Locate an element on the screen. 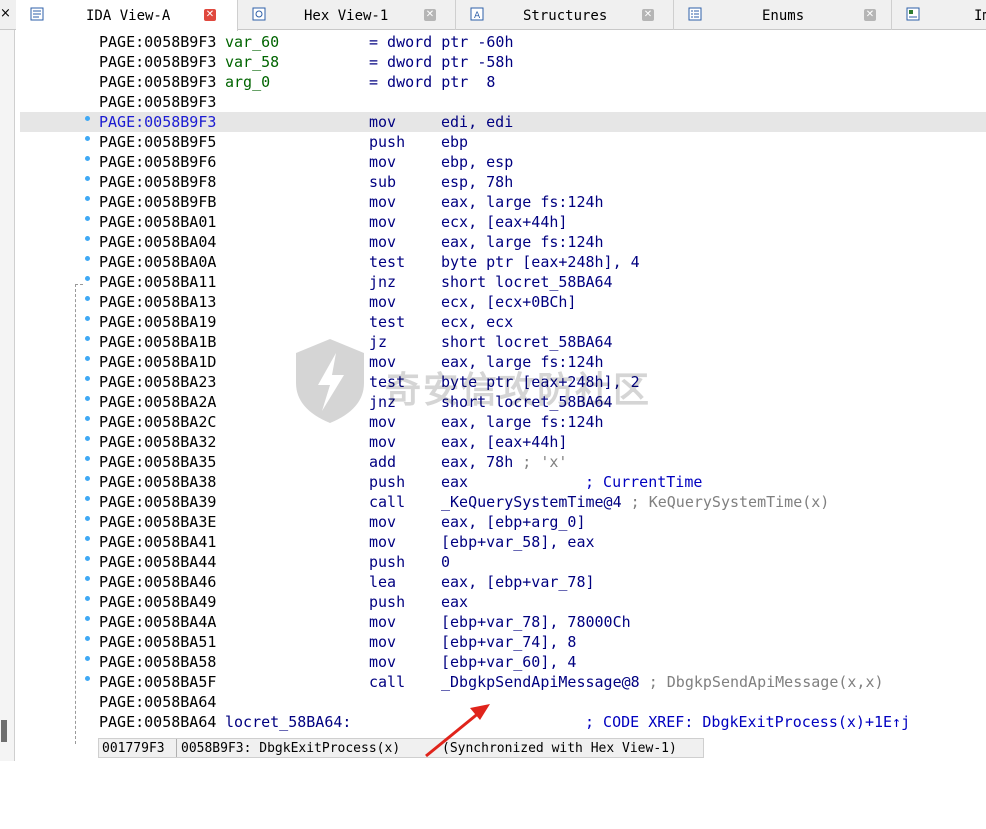 This screenshot has height=829, width=986. operand-text: [ebp+var_74], 8 is located at coordinates (508, 642).